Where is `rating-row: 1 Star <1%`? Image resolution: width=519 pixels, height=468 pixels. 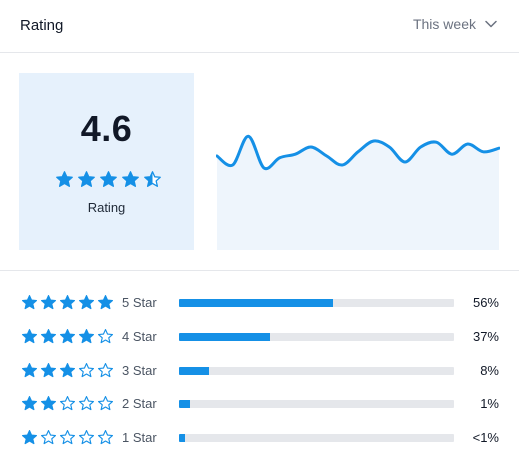
rating-row: 1 Star <1% is located at coordinates (259, 437).